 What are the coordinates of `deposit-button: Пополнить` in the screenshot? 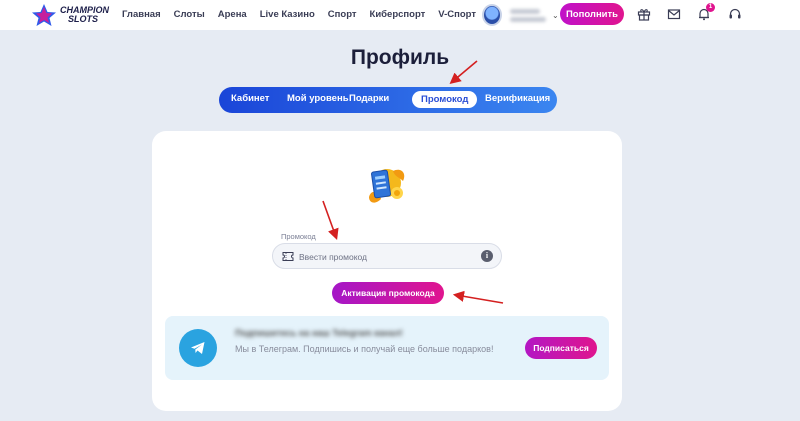 It's located at (592, 14).